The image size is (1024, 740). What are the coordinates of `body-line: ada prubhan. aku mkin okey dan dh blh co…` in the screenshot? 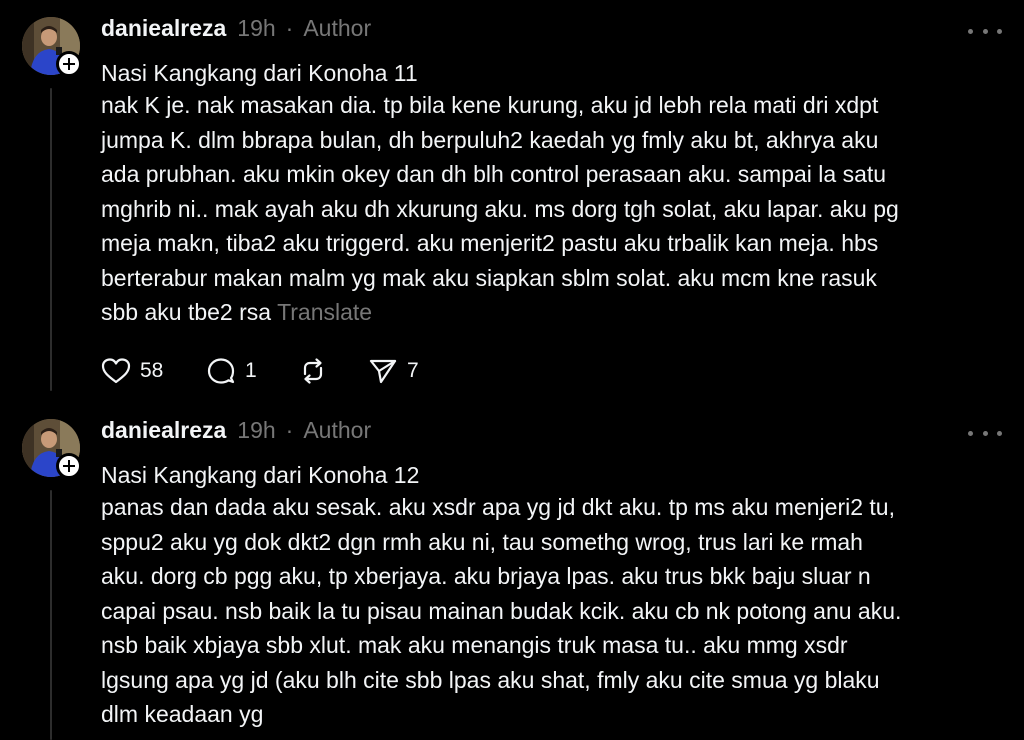 It's located at (494, 174).